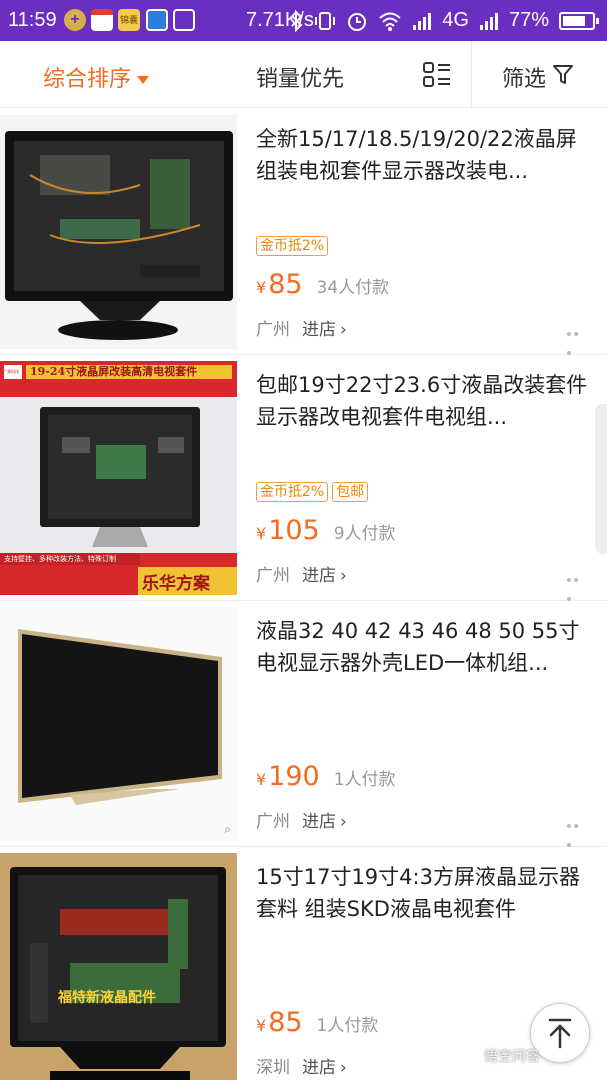 This screenshot has height=1080, width=607. I want to click on side-drawer-handle, so click(601, 479).